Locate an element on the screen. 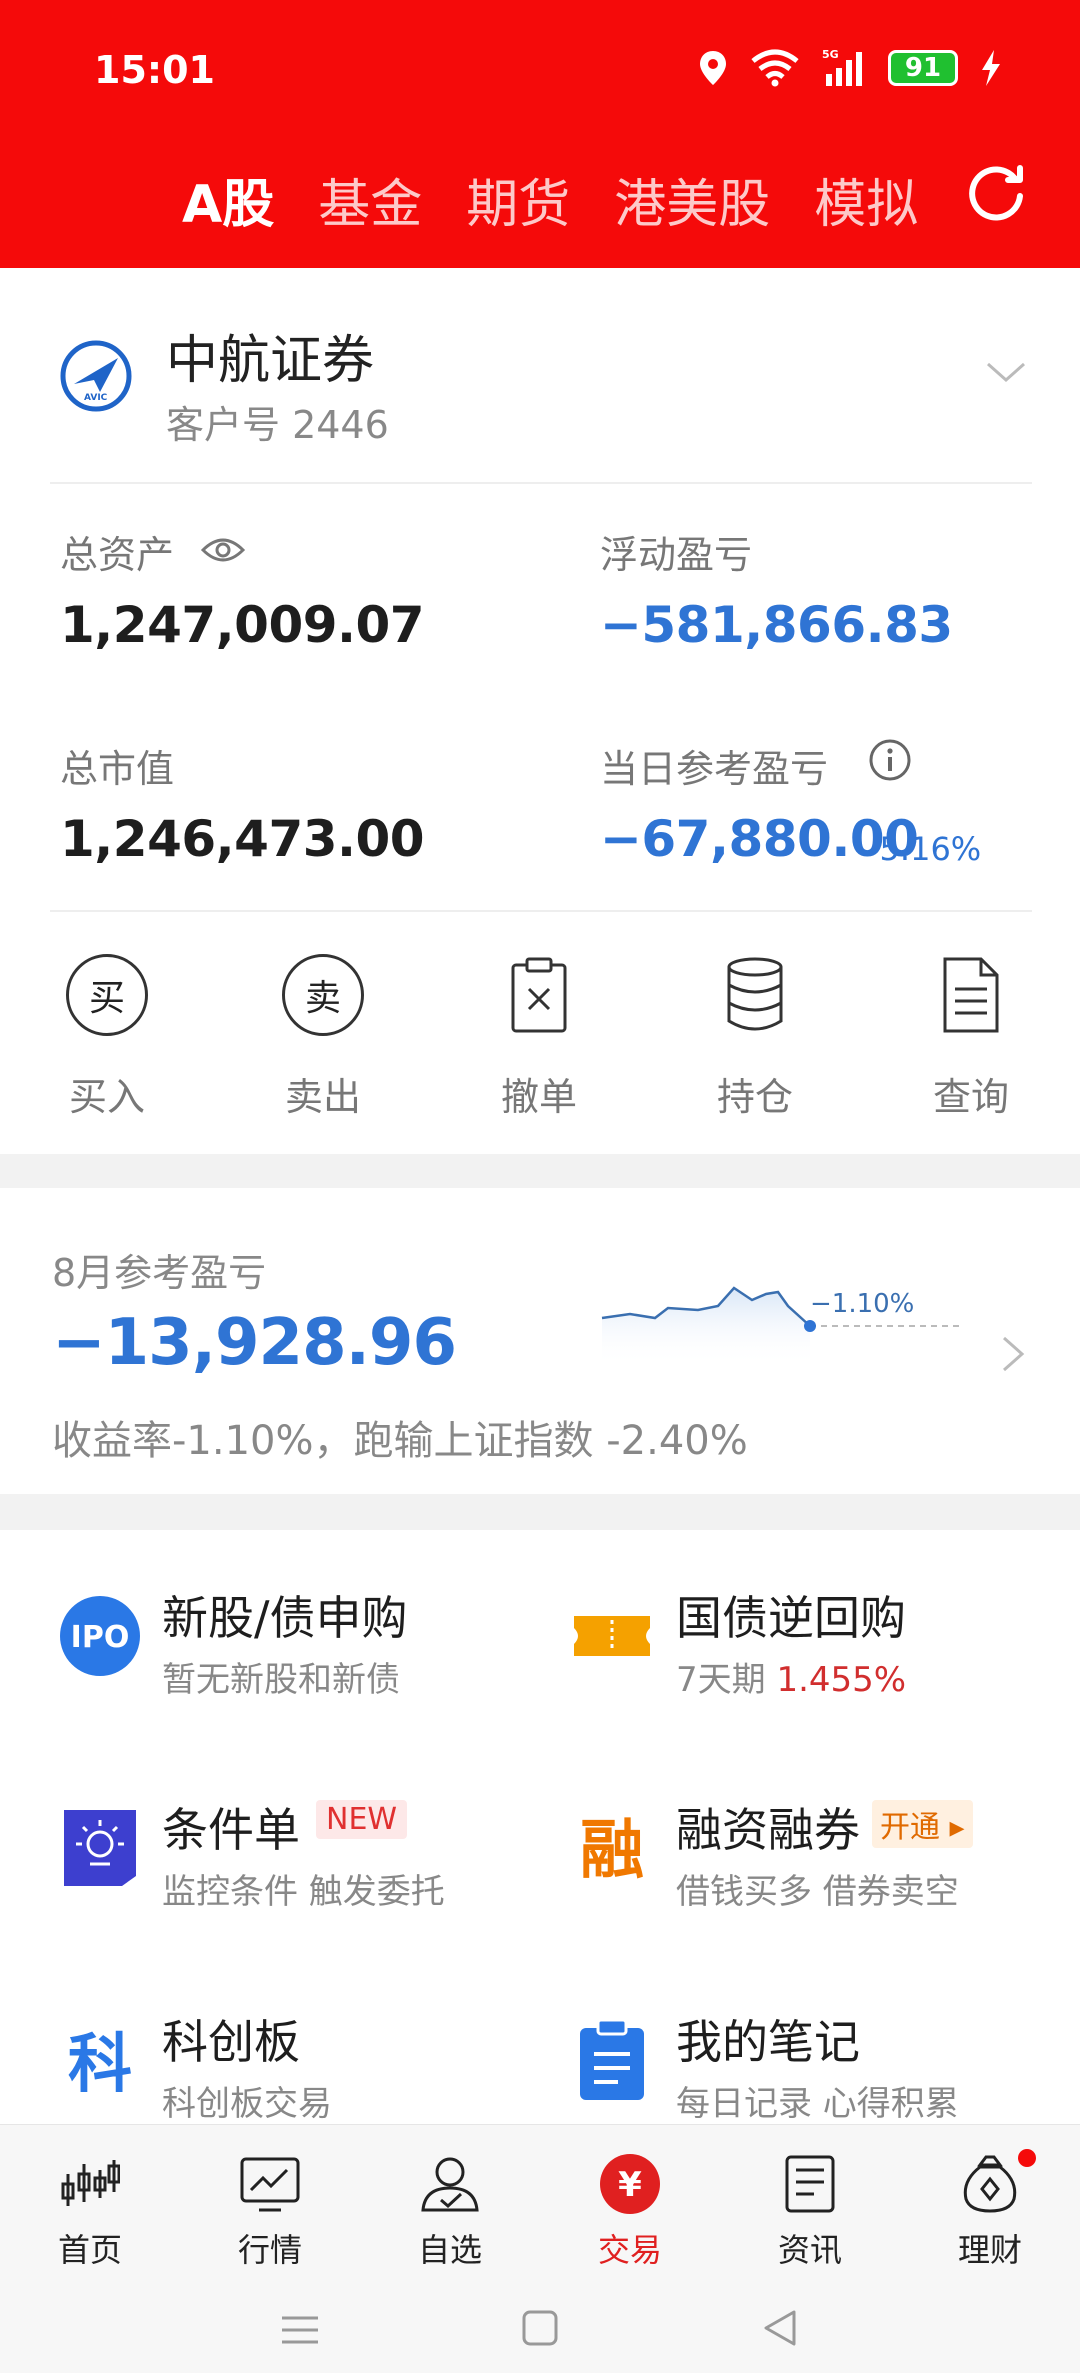  money-bag-icon is located at coordinates (990, 2184).